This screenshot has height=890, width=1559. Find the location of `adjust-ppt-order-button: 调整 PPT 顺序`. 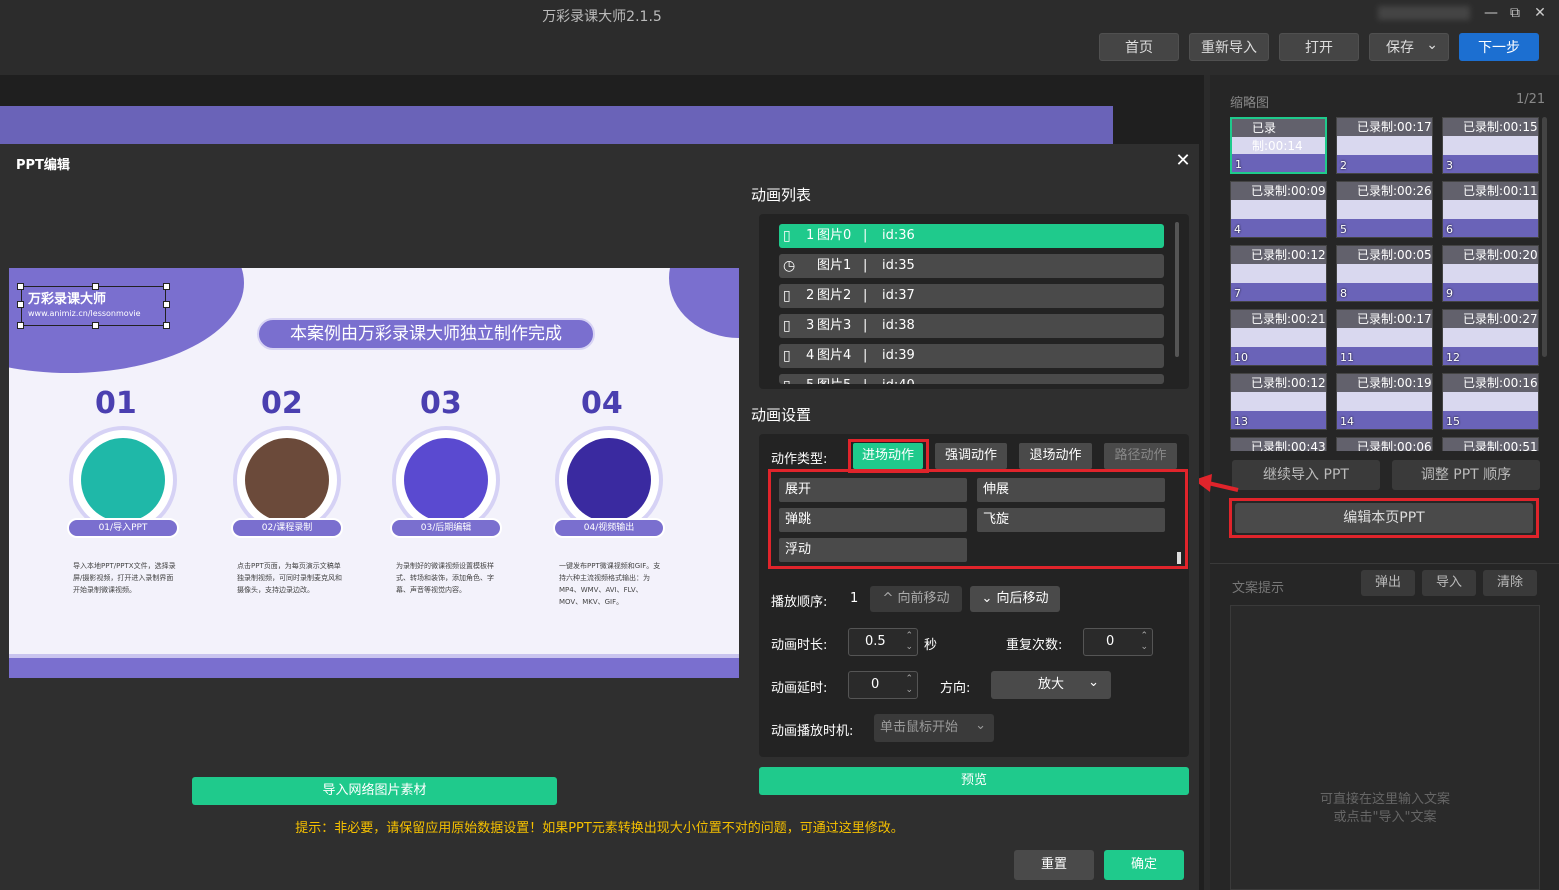

adjust-ppt-order-button: 调整 PPT 顺序 is located at coordinates (1466, 475).